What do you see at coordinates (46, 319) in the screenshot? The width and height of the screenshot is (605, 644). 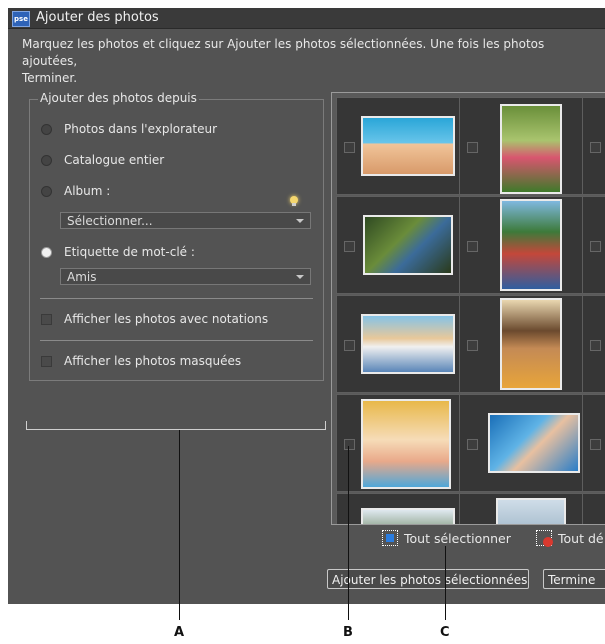 I see `show-rated-checkbox` at bounding box center [46, 319].